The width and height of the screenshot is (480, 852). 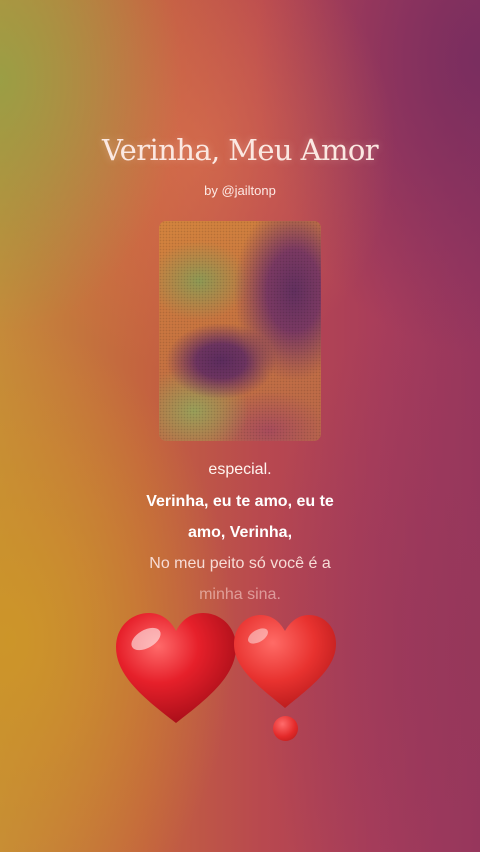 What do you see at coordinates (240, 501) in the screenshot?
I see `lyric-line-current: Verinha, eu te amo, eu te` at bounding box center [240, 501].